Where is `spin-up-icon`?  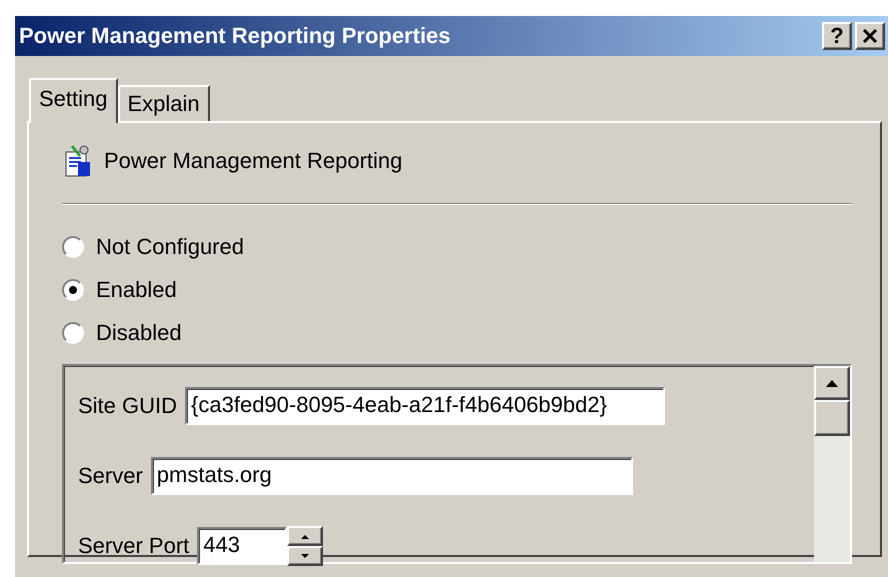 spin-up-icon is located at coordinates (305, 536).